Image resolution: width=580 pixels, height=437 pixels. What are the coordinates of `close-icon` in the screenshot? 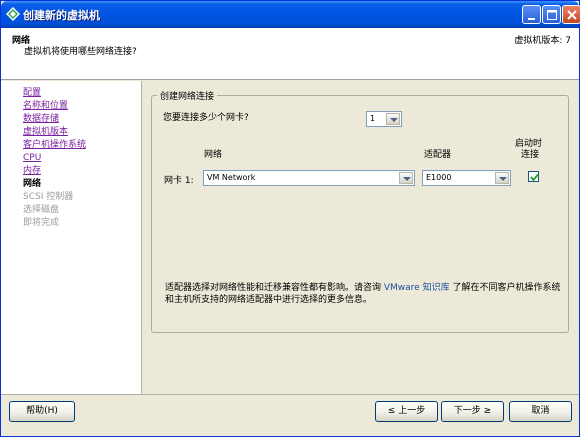 It's located at (572, 15).